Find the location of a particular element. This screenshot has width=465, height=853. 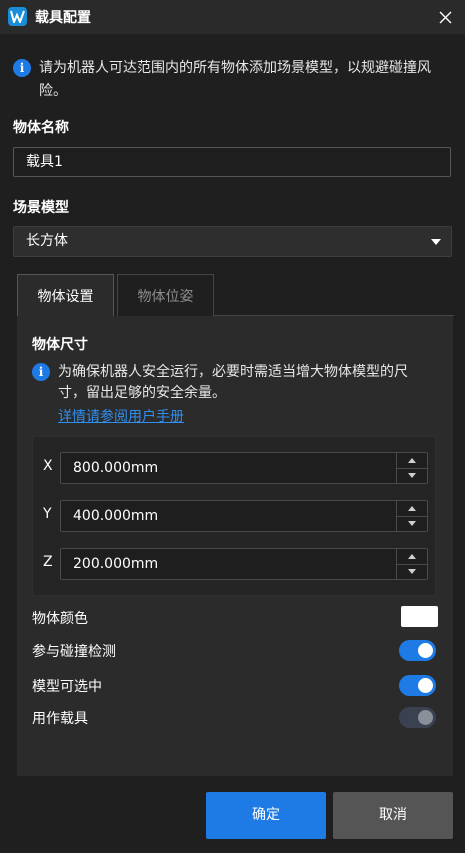

scene-model-select: 长方体 is located at coordinates (232, 241).